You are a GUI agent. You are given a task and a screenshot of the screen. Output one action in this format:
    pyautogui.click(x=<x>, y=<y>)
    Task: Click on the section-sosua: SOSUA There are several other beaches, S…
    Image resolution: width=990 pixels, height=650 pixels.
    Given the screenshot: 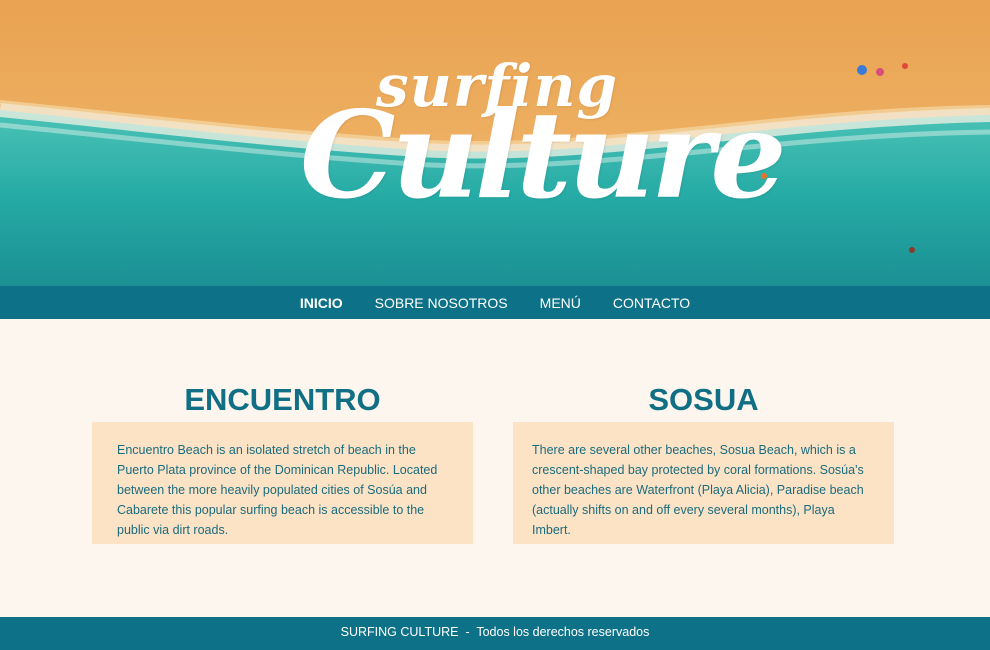 What is the action you would take?
    pyautogui.click(x=703, y=461)
    